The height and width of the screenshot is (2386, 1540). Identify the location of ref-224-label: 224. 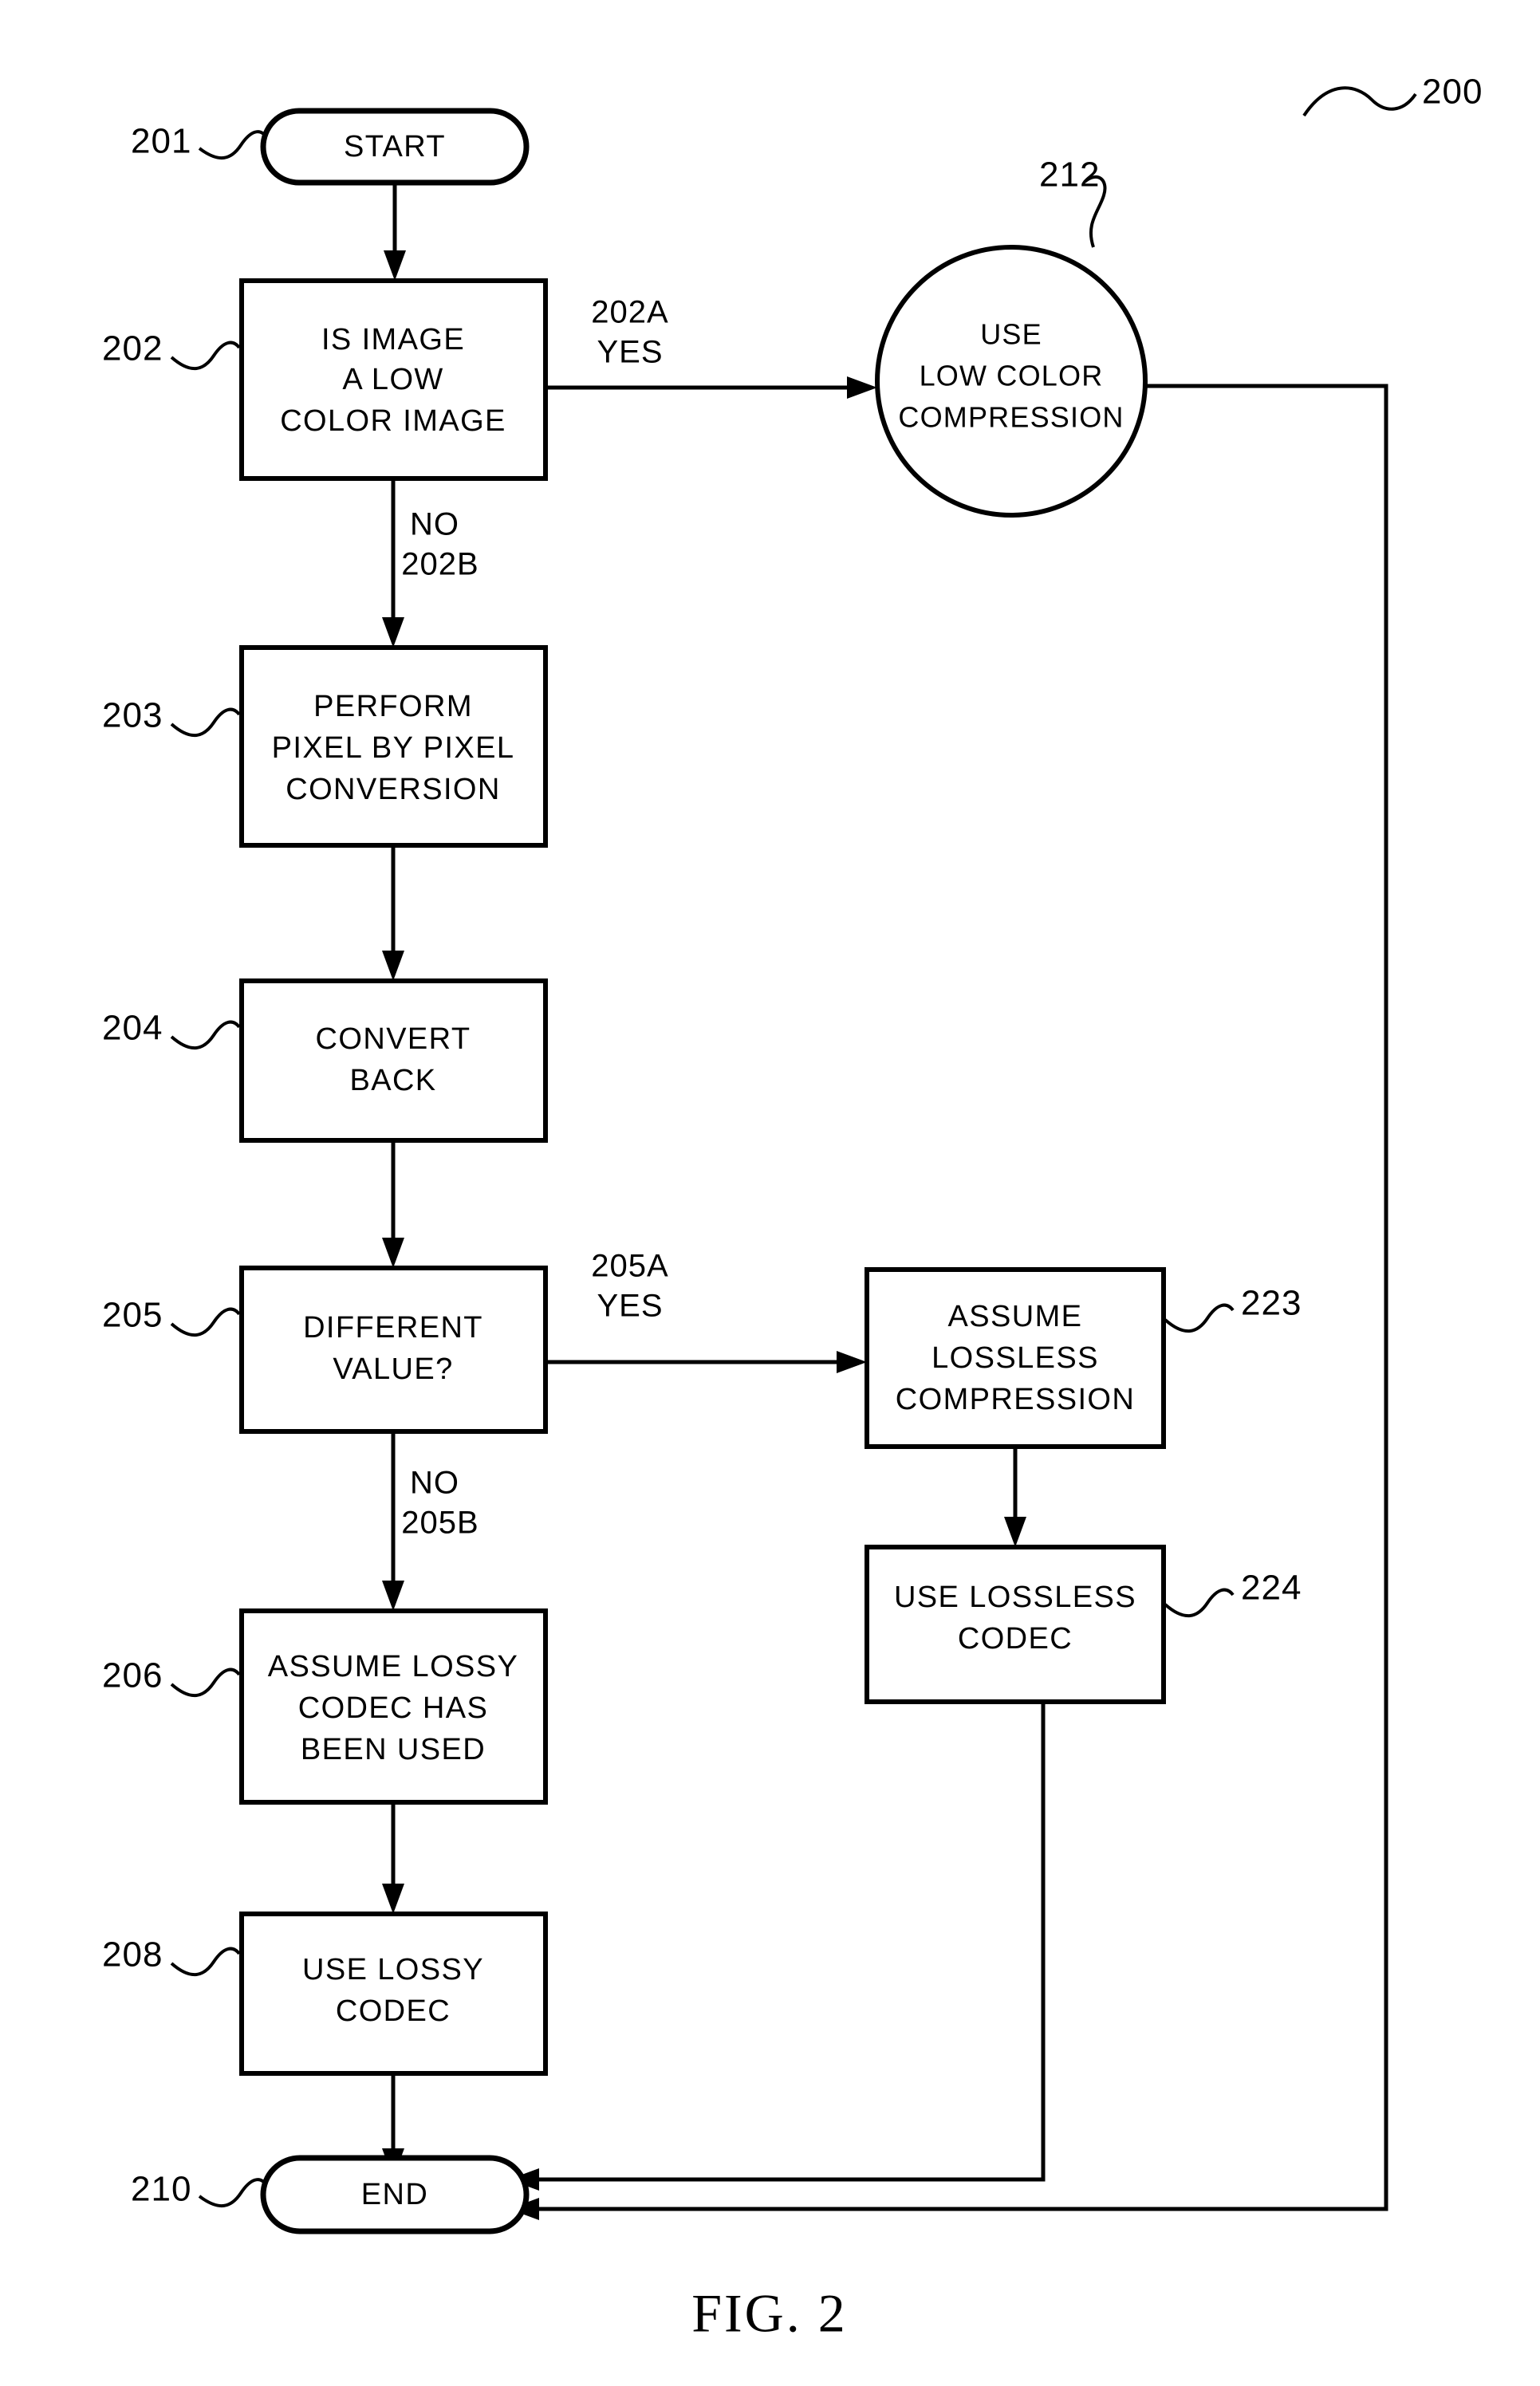
(1271, 1588).